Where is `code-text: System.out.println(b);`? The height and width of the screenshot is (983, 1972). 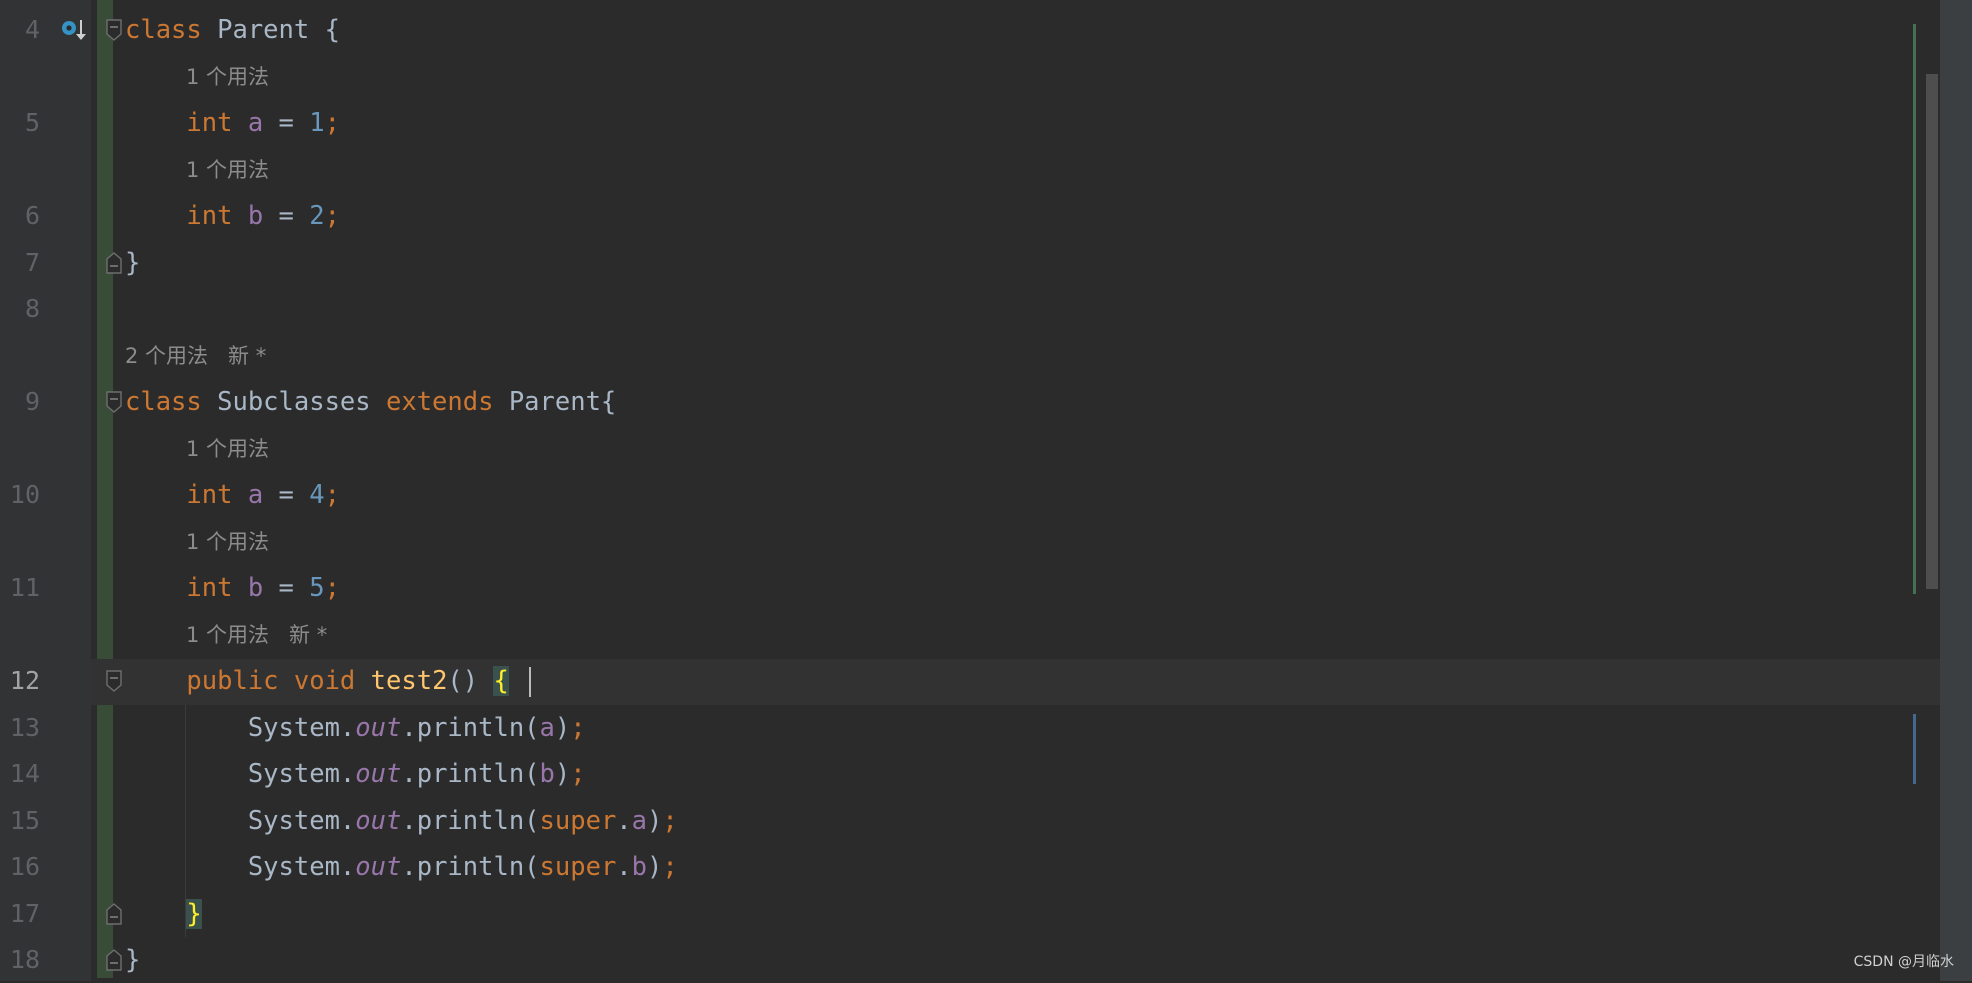
code-text: System.out.println(b); is located at coordinates (355, 774).